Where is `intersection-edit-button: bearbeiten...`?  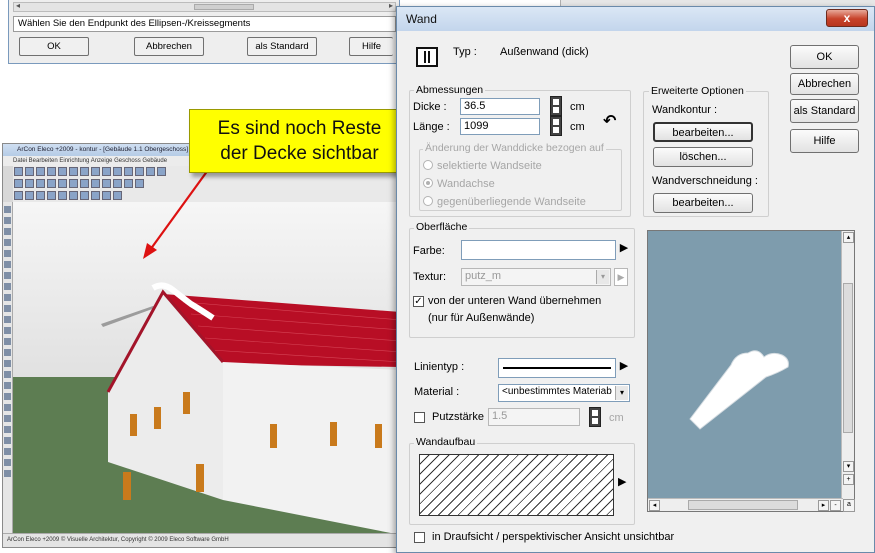
intersection-edit-button: bearbeiten... is located at coordinates (703, 203).